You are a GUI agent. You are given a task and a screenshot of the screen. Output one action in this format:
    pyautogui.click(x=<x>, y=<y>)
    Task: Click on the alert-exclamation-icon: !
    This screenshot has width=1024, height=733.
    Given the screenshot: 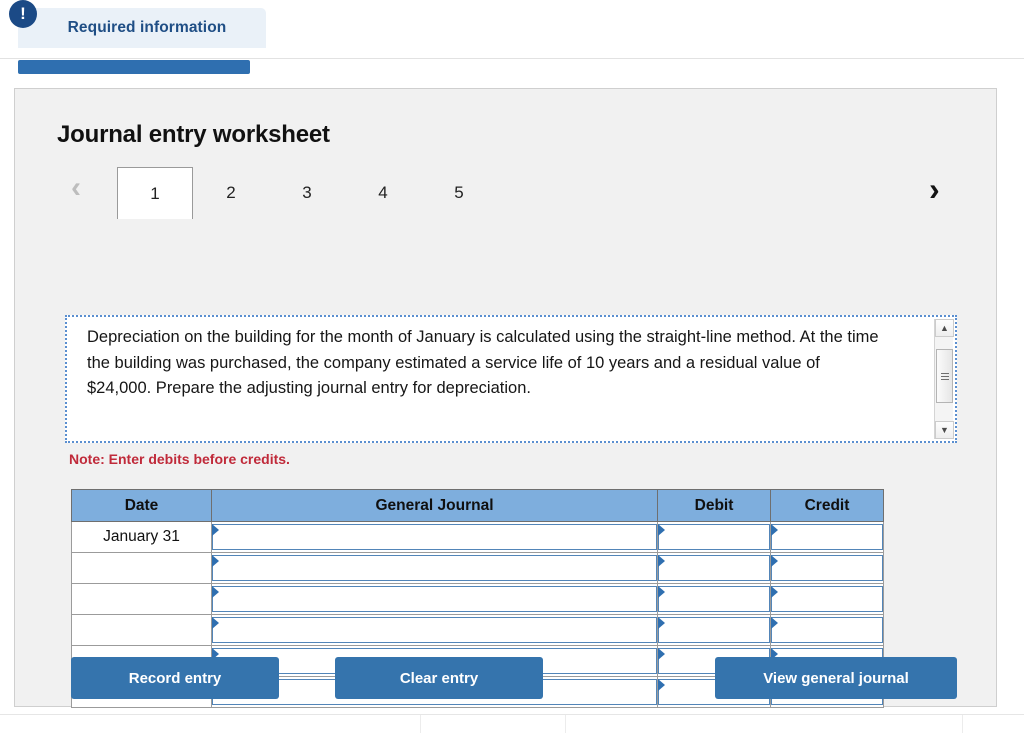 What is the action you would take?
    pyautogui.click(x=23, y=14)
    